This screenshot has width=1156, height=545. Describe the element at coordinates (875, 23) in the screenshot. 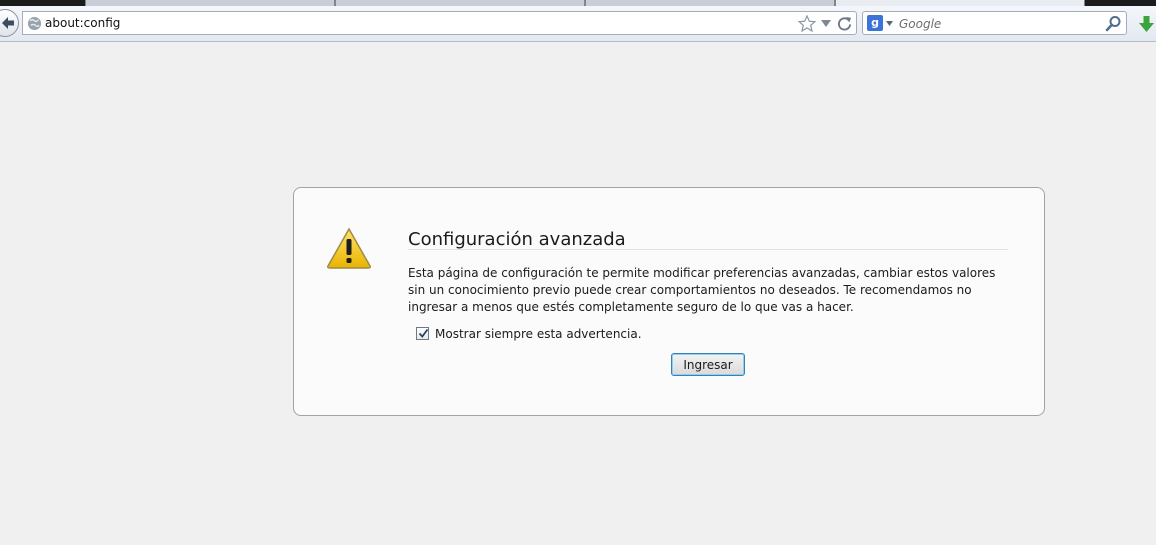

I see `google-engine-icon: g` at that location.